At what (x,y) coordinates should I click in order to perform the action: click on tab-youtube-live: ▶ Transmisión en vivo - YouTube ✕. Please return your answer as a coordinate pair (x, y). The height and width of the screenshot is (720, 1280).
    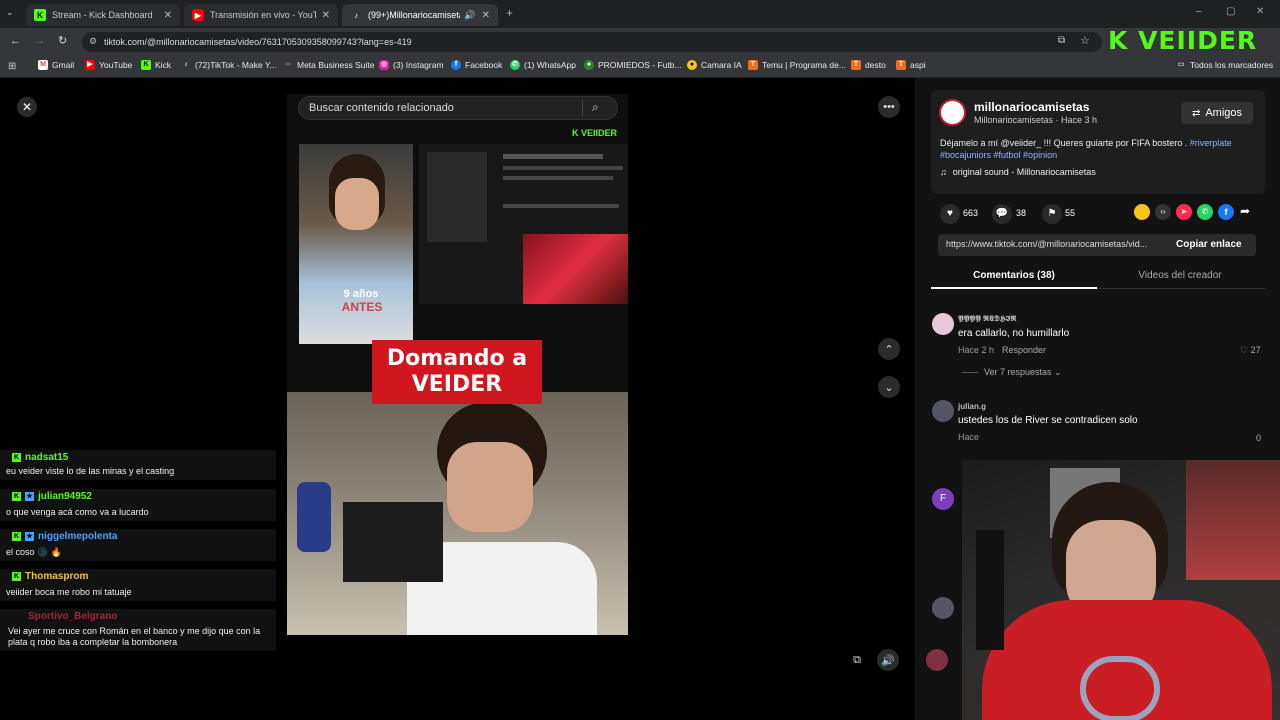
    Looking at the image, I should click on (261, 15).